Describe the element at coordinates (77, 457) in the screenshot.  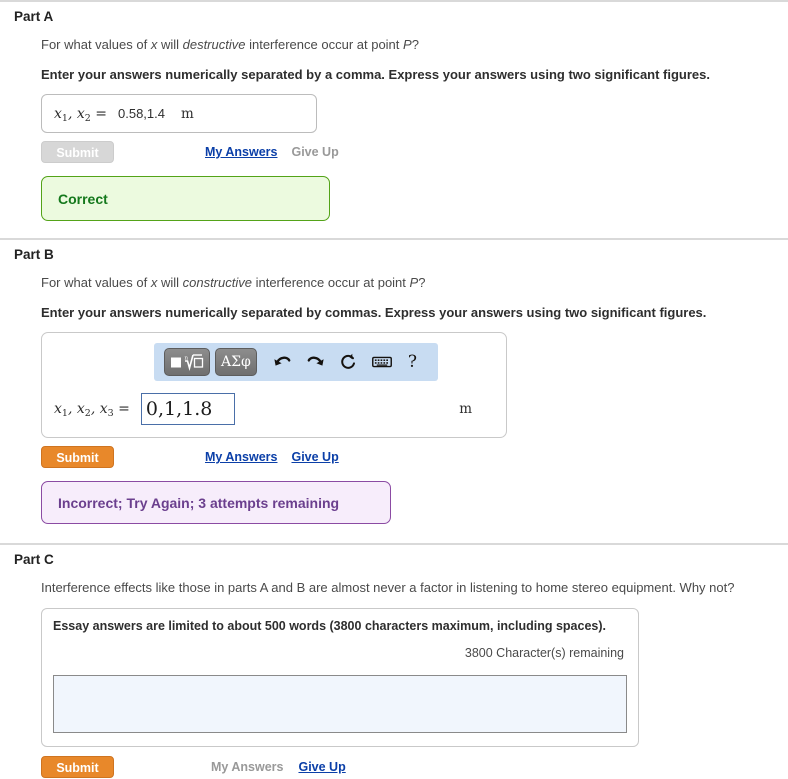
I see `part-b-submit-button: Submit` at that location.